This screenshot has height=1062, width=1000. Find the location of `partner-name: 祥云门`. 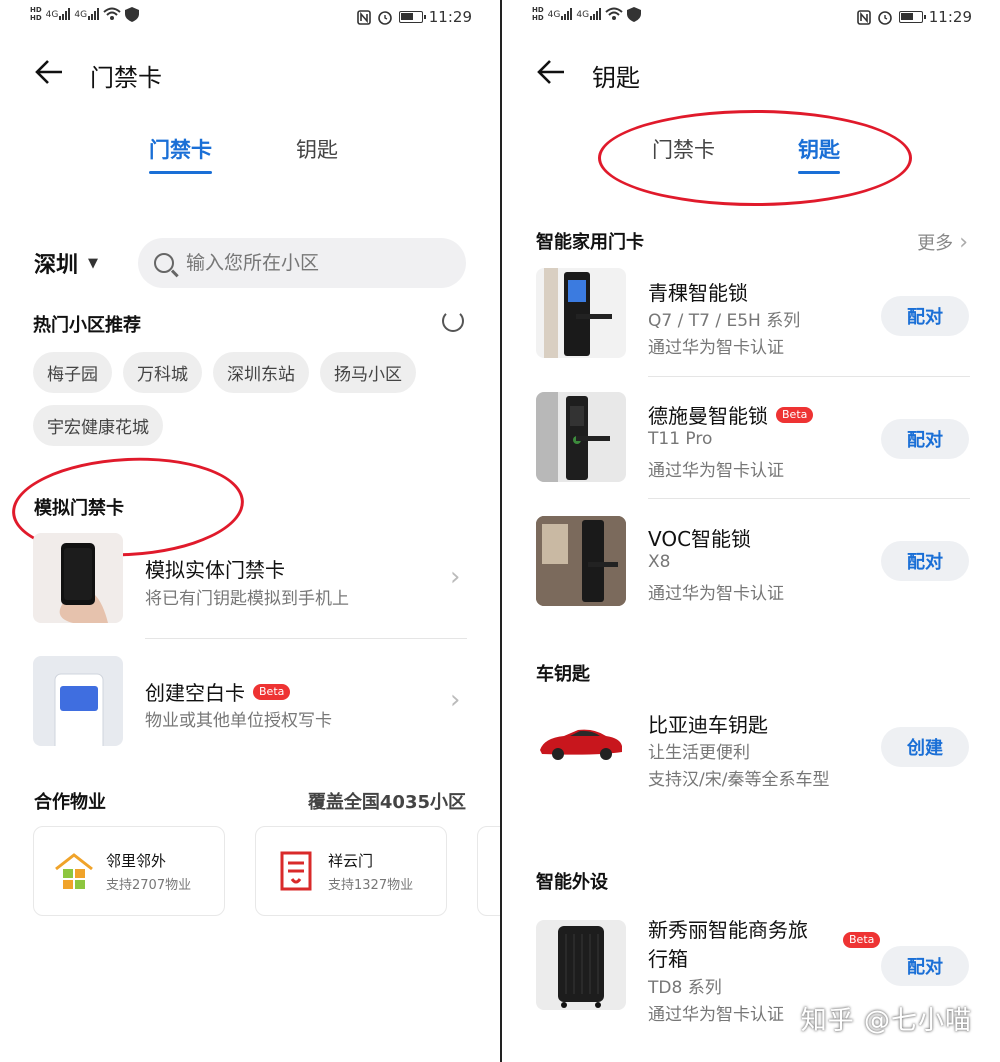

partner-name: 祥云门 is located at coordinates (351, 861).